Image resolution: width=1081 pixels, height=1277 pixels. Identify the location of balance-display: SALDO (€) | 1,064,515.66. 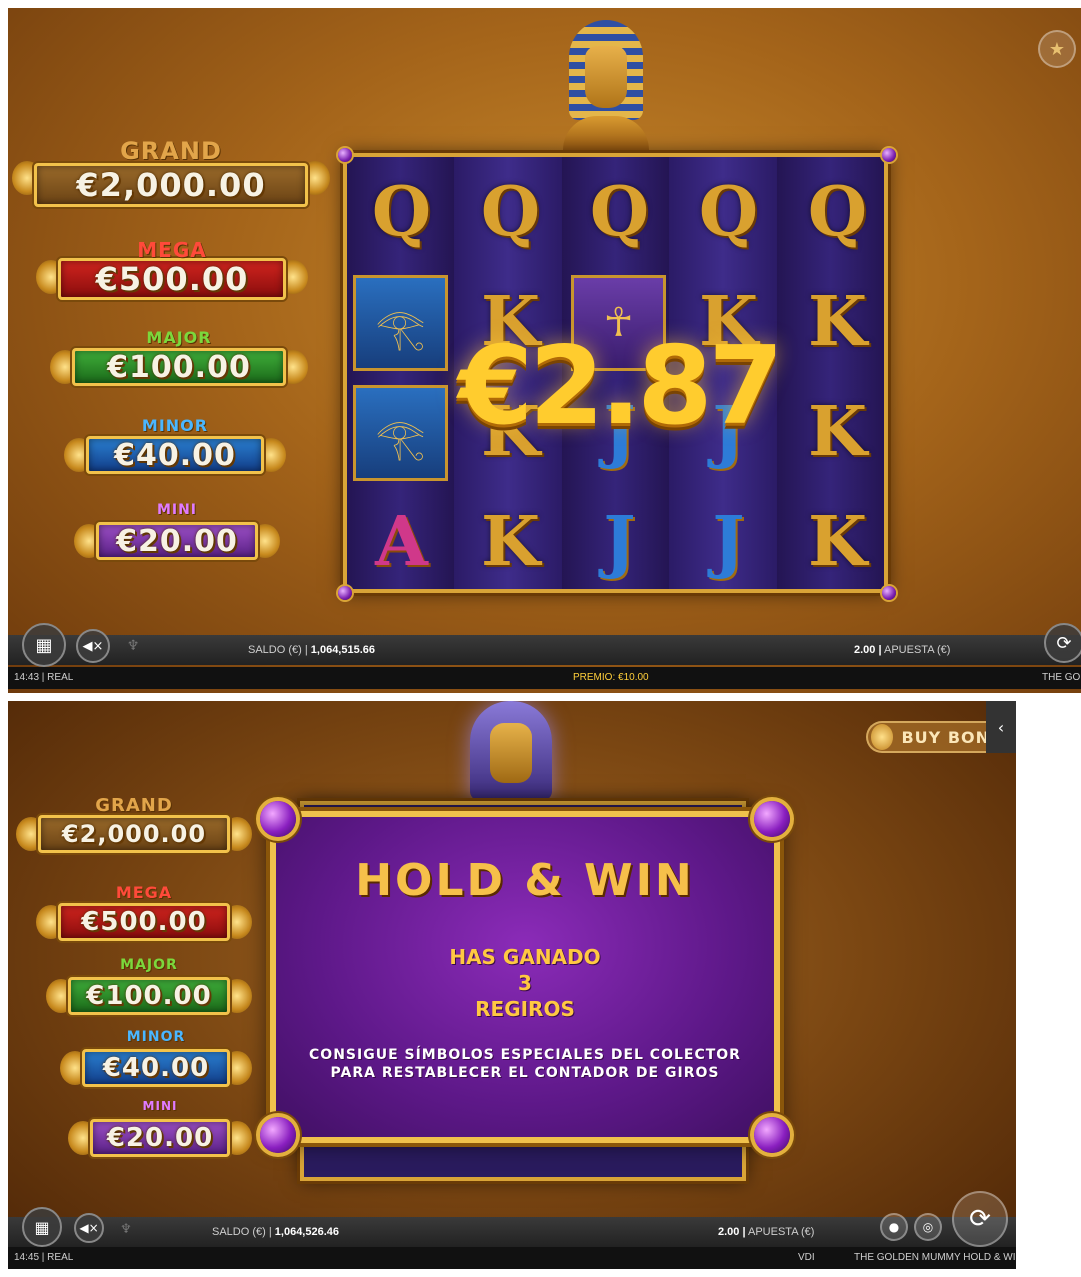
(311, 650).